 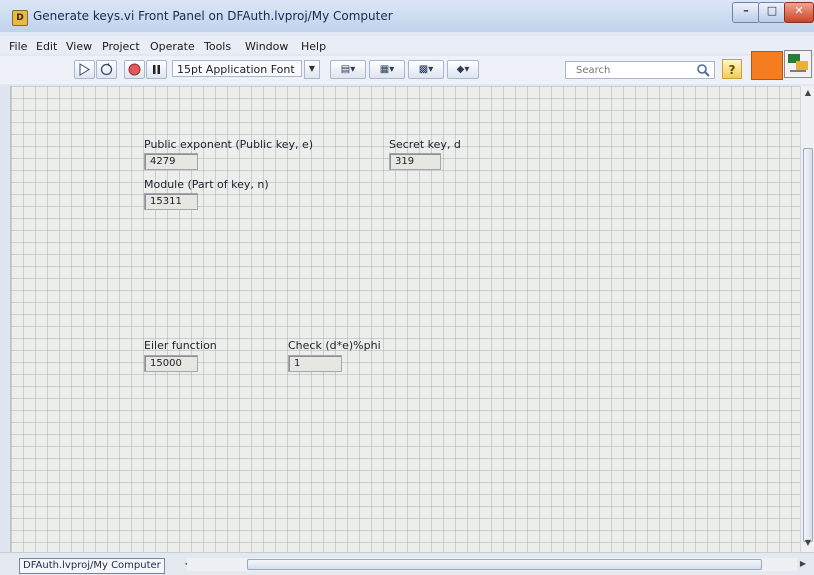 What do you see at coordinates (5, 319) in the screenshot?
I see `panel-left-edge` at bounding box center [5, 319].